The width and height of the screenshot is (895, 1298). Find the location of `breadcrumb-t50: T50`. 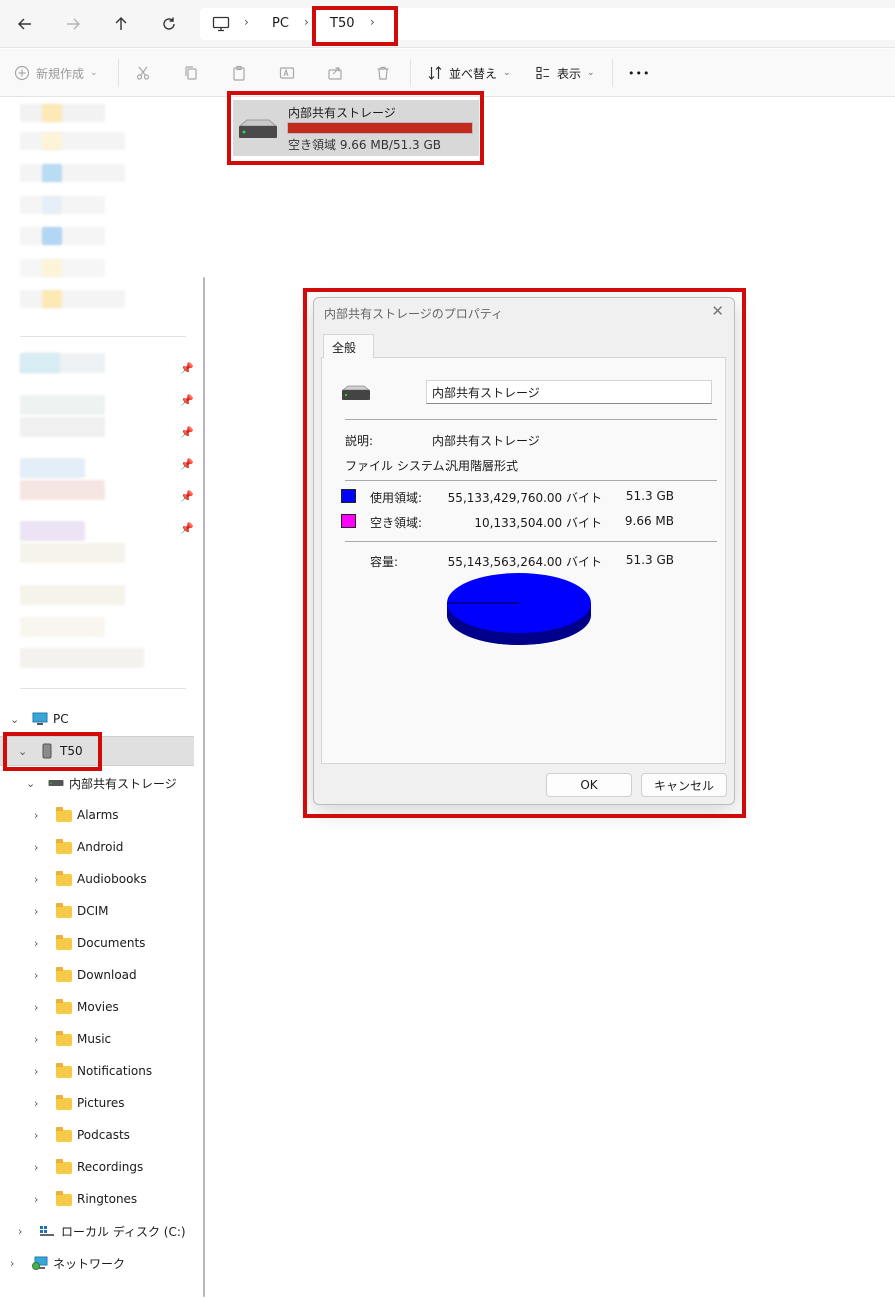

breadcrumb-t50: T50 is located at coordinates (342, 23).